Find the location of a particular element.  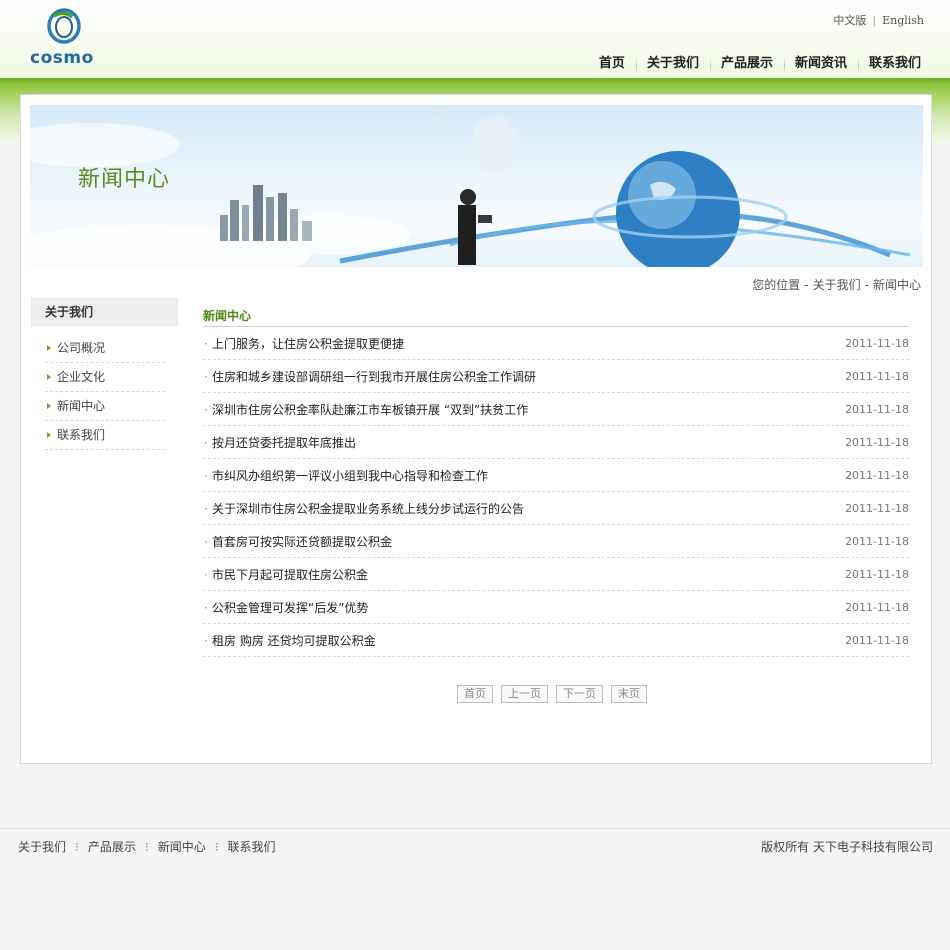

language-switch: 中文版 | English is located at coordinates (878, 20).